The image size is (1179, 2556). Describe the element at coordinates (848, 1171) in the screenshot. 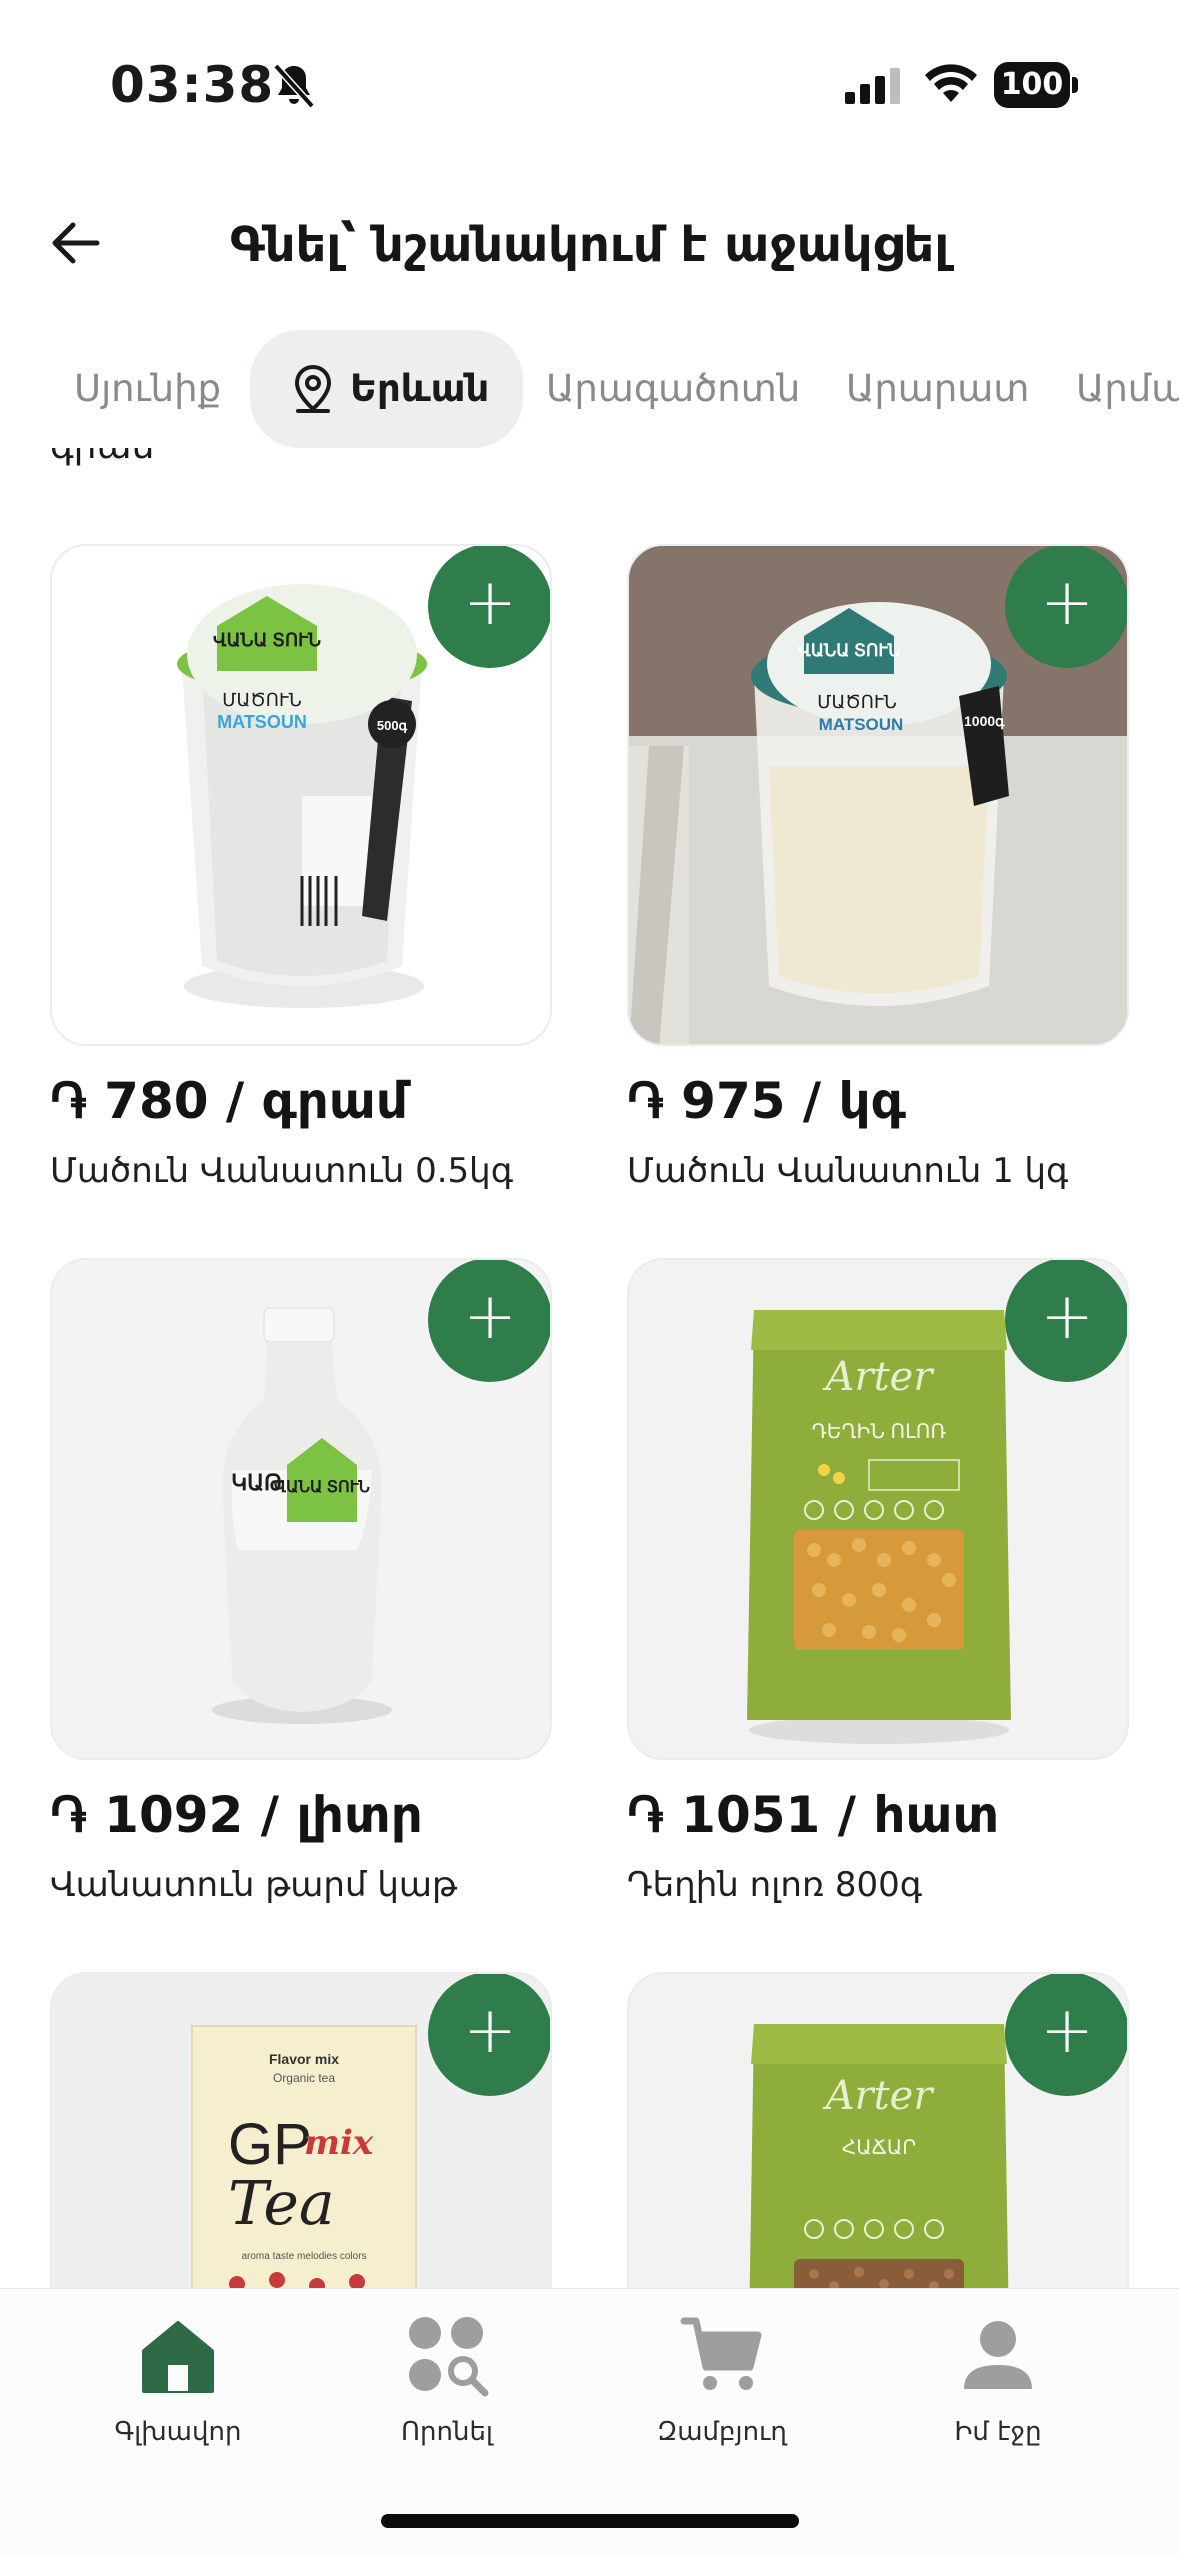

I see `product-name: Մածուն Վանատուն 1 կգ` at that location.